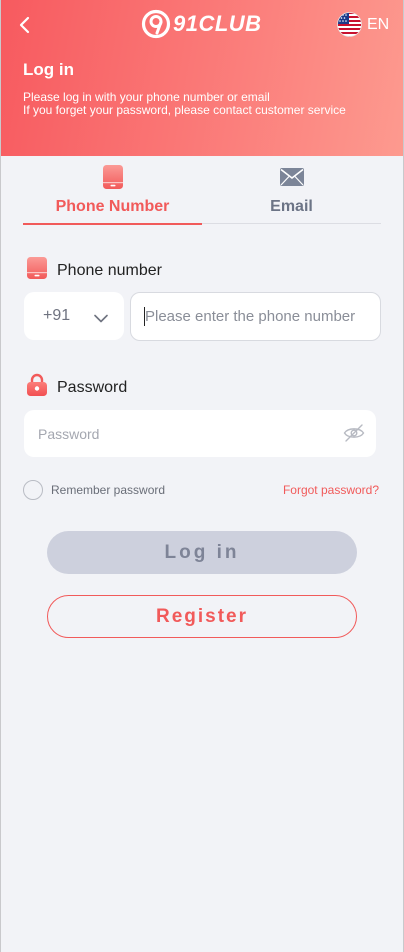  What do you see at coordinates (112, 224) in the screenshot?
I see `active-tab-indicator` at bounding box center [112, 224].